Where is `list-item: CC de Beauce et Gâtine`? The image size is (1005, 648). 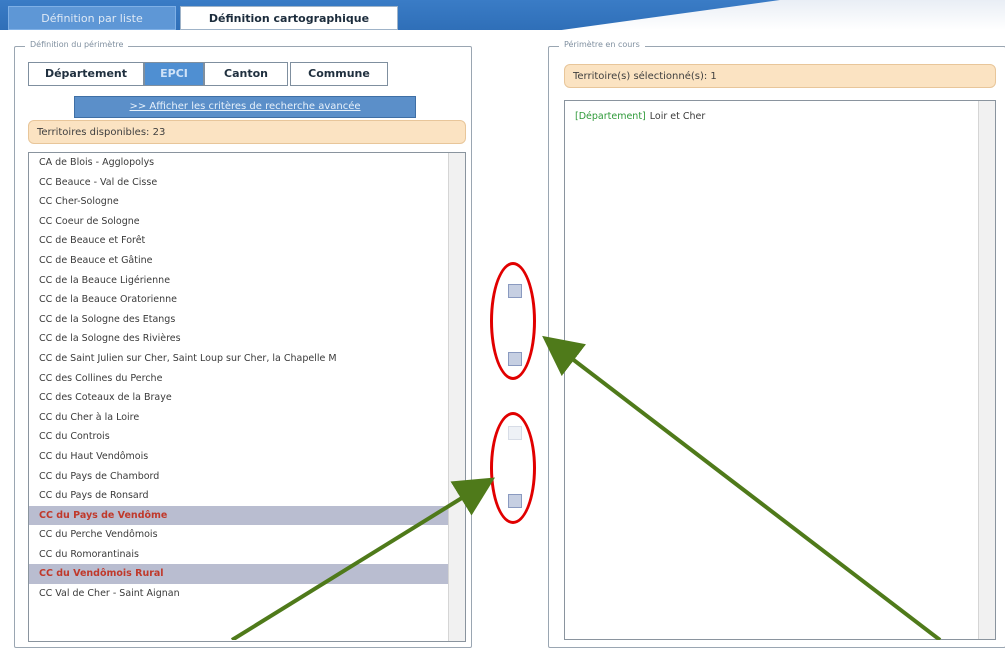 list-item: CC de Beauce et Gâtine is located at coordinates (239, 261).